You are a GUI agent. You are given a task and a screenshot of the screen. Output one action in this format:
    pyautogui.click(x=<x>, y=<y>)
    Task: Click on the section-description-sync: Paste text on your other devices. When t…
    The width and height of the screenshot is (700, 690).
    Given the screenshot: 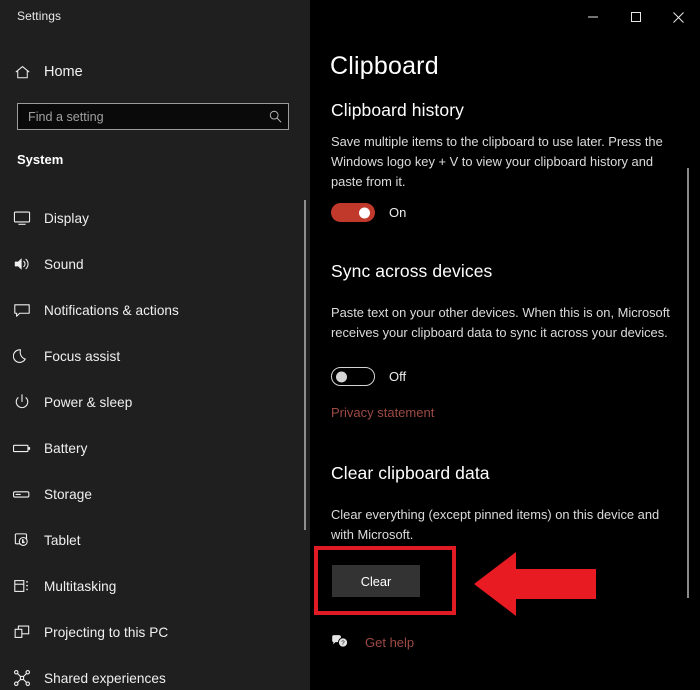 What is the action you would take?
    pyautogui.click(x=500, y=322)
    